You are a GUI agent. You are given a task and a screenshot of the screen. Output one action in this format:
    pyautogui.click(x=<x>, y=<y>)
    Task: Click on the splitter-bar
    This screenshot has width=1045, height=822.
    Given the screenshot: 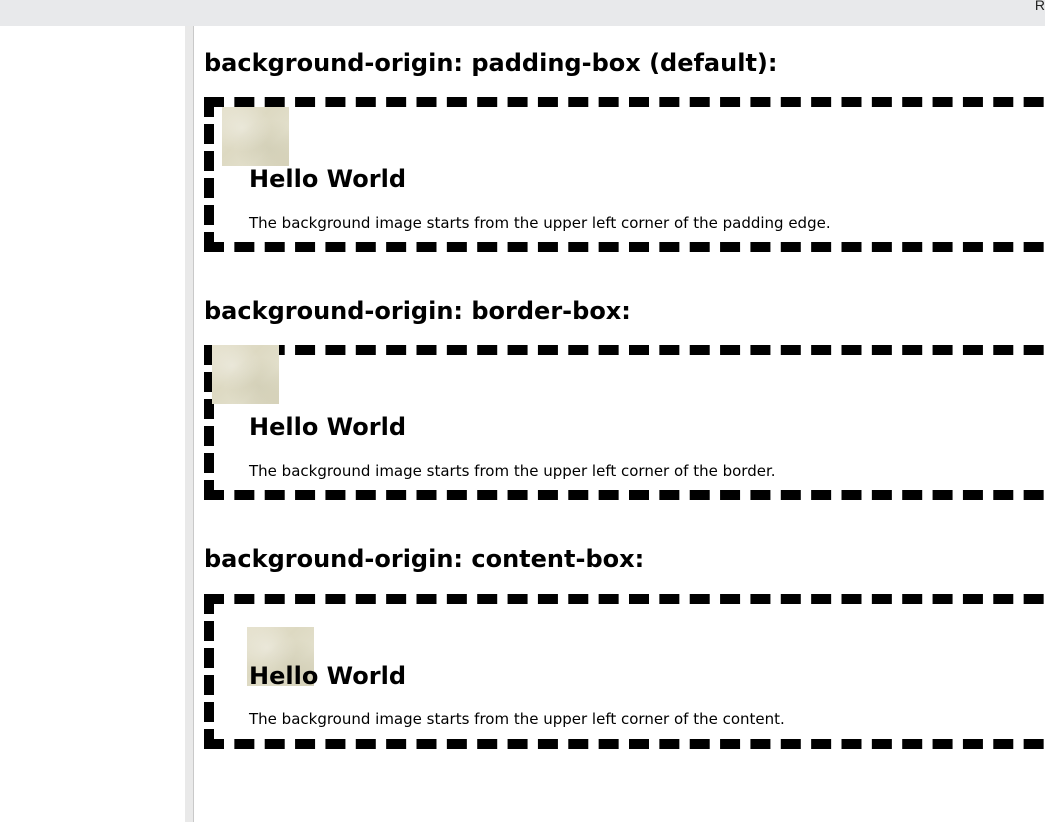 What is the action you would take?
    pyautogui.click(x=189, y=424)
    